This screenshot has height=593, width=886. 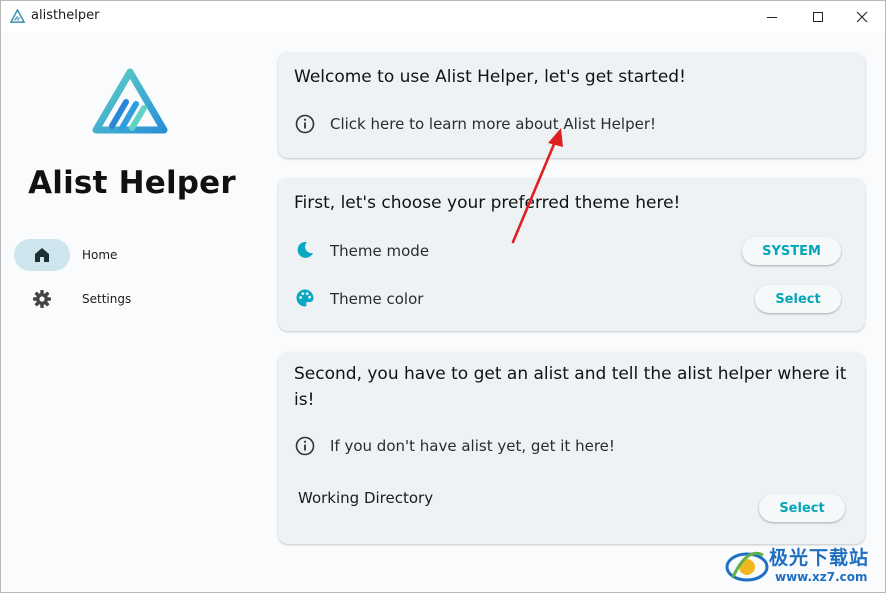 I want to click on minimize-icon, so click(x=772, y=17).